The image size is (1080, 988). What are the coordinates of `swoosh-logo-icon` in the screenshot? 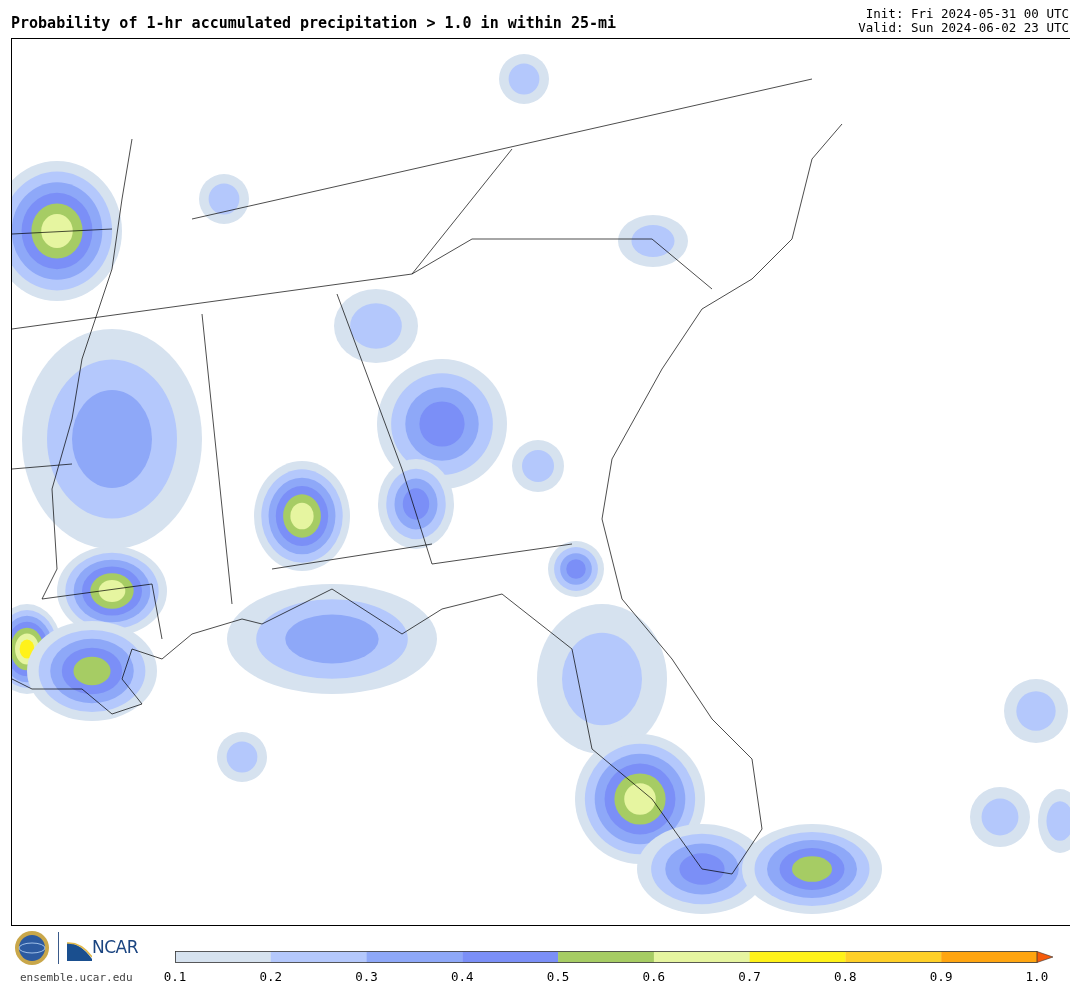 It's located at (79, 950).